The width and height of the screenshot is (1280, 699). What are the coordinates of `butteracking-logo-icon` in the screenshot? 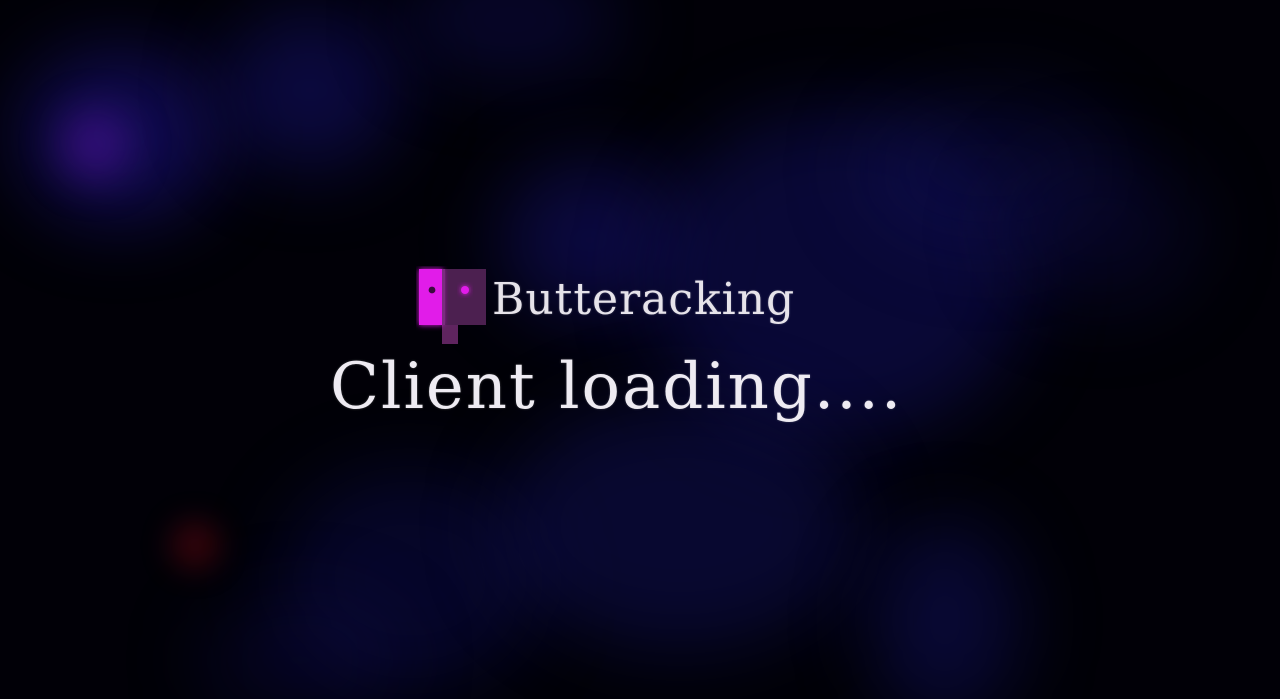 It's located at (451, 306).